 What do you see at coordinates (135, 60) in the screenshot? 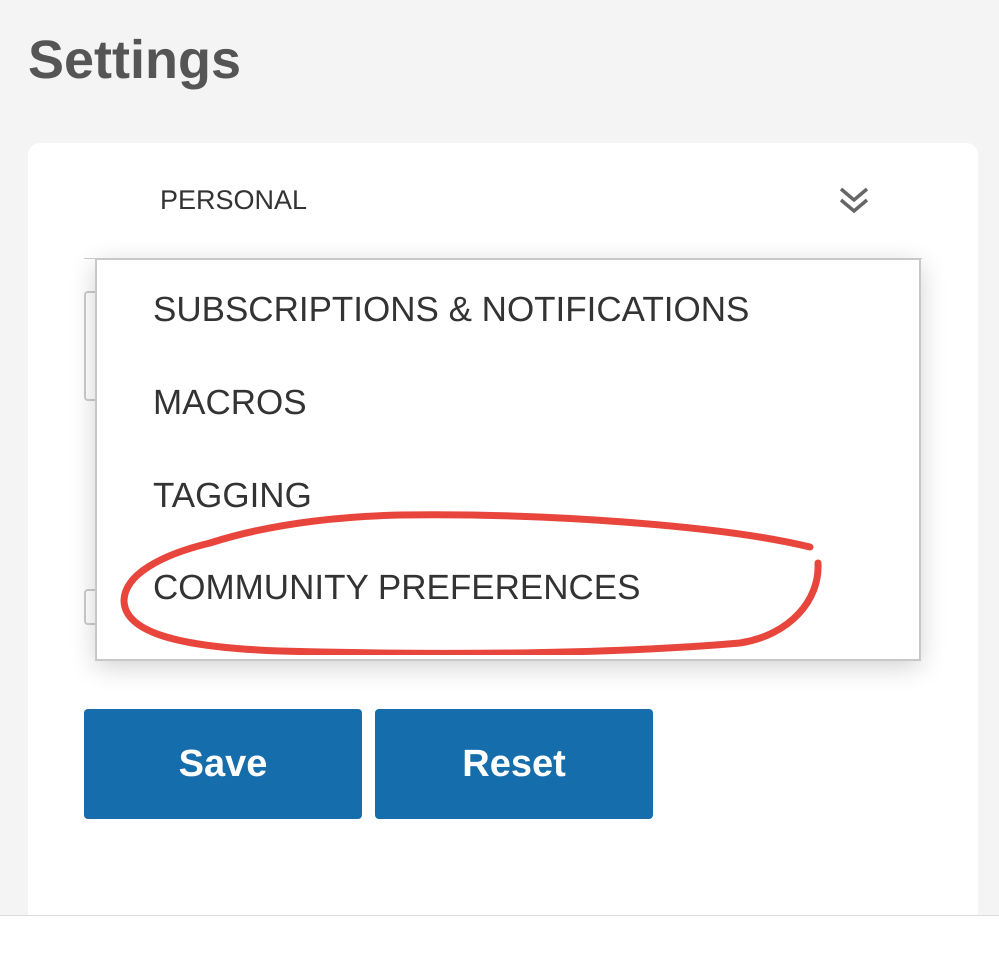
I see `page-title: Settings` at bounding box center [135, 60].